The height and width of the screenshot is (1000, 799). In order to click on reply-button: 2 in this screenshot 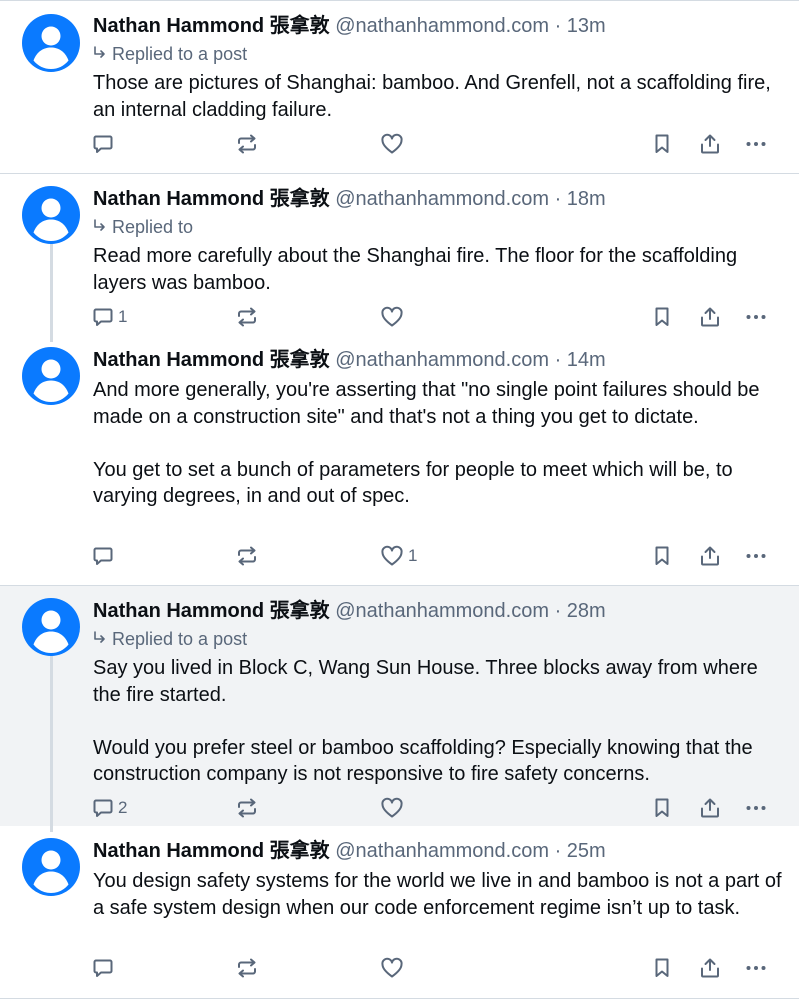, I will do `click(109, 808)`.